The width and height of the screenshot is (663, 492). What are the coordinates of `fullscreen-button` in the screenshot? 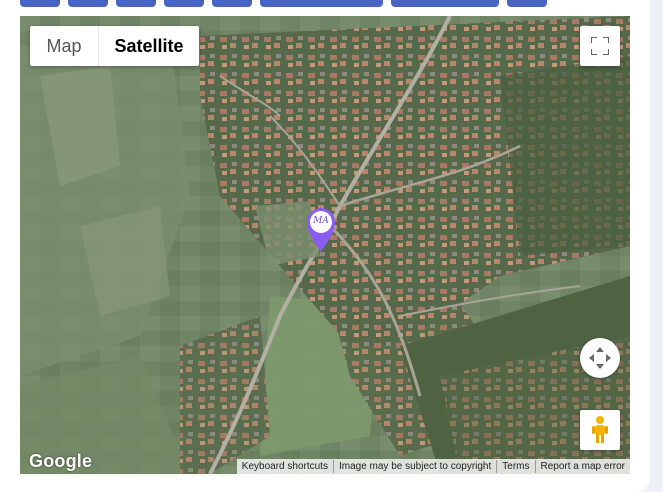 It's located at (600, 46).